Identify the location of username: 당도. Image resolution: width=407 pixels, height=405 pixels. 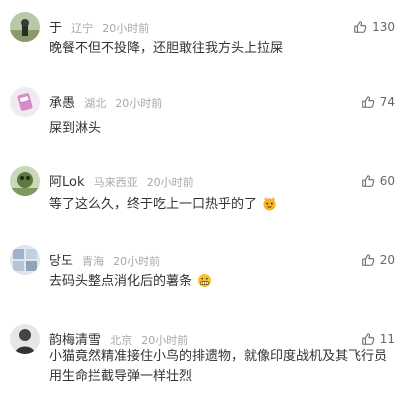
(61, 261).